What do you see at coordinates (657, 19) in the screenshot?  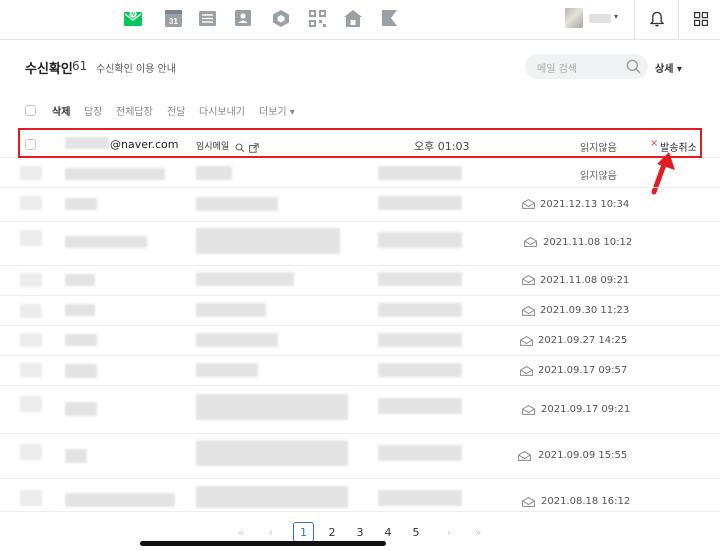 I see `notification-bell-icon` at bounding box center [657, 19].